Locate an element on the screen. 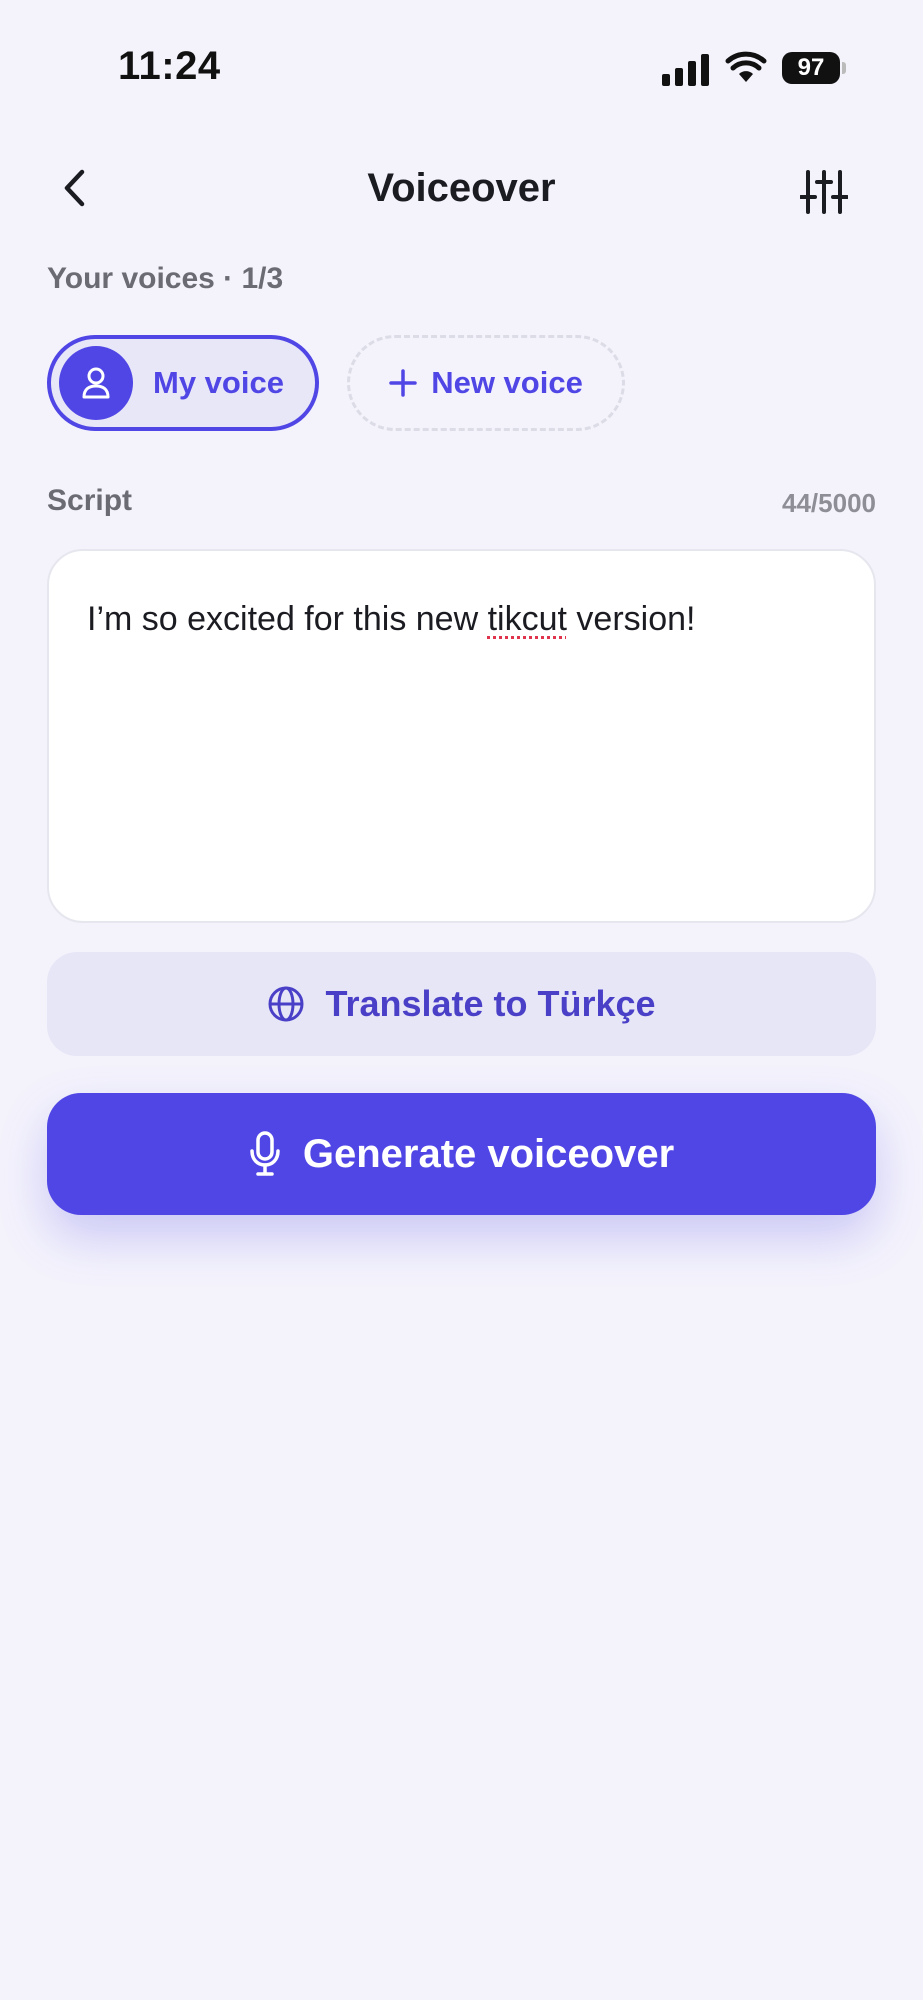  misspelled-word: tikcut is located at coordinates (527, 619).